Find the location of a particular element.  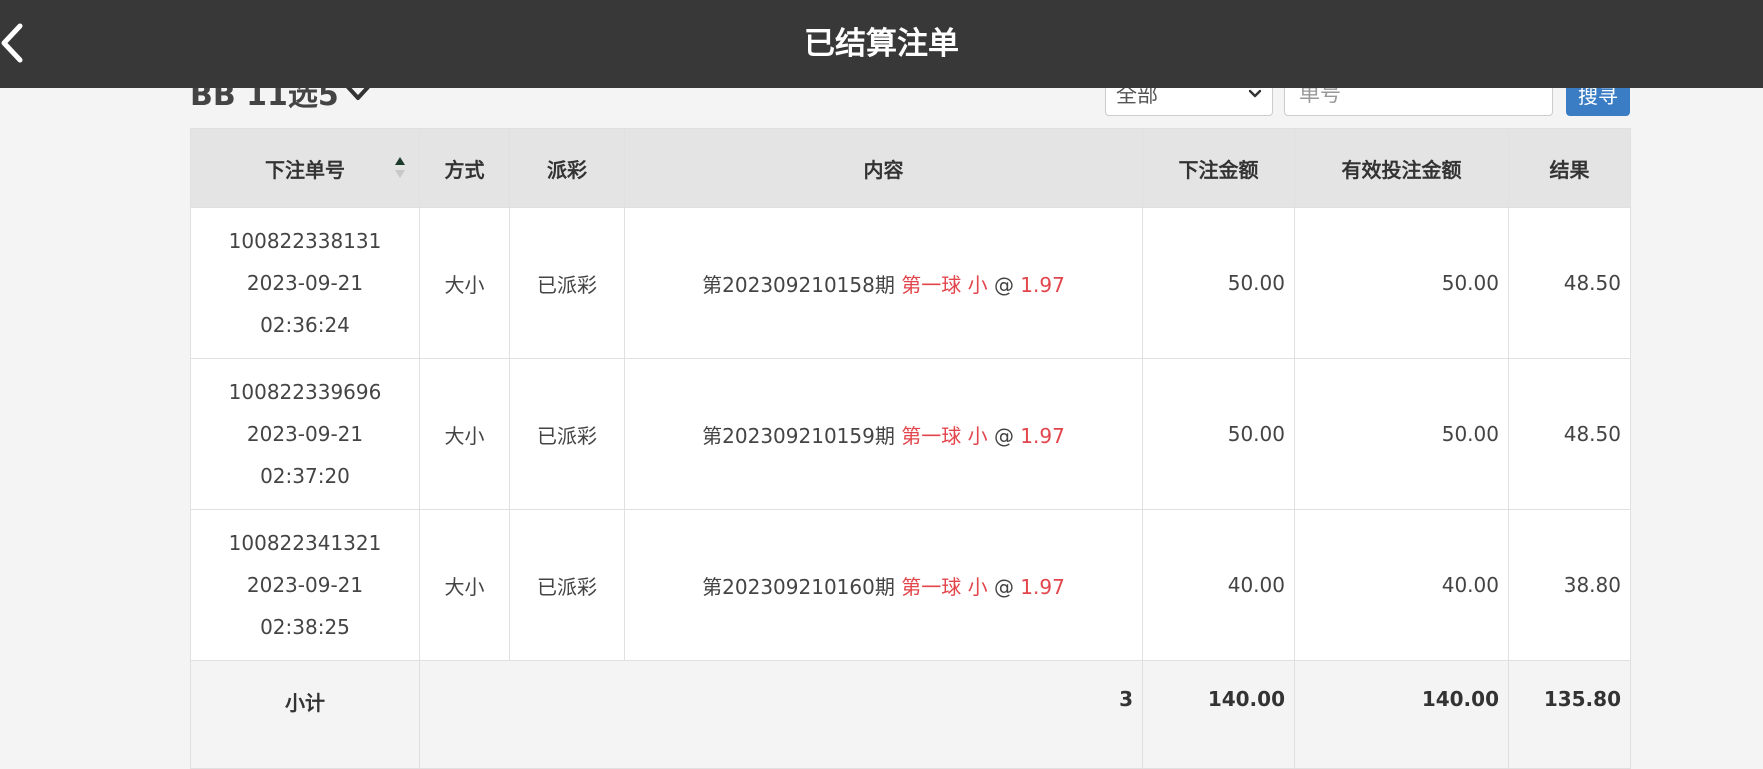

subtotal-valid-amount: 140.00 is located at coordinates (1401, 714).